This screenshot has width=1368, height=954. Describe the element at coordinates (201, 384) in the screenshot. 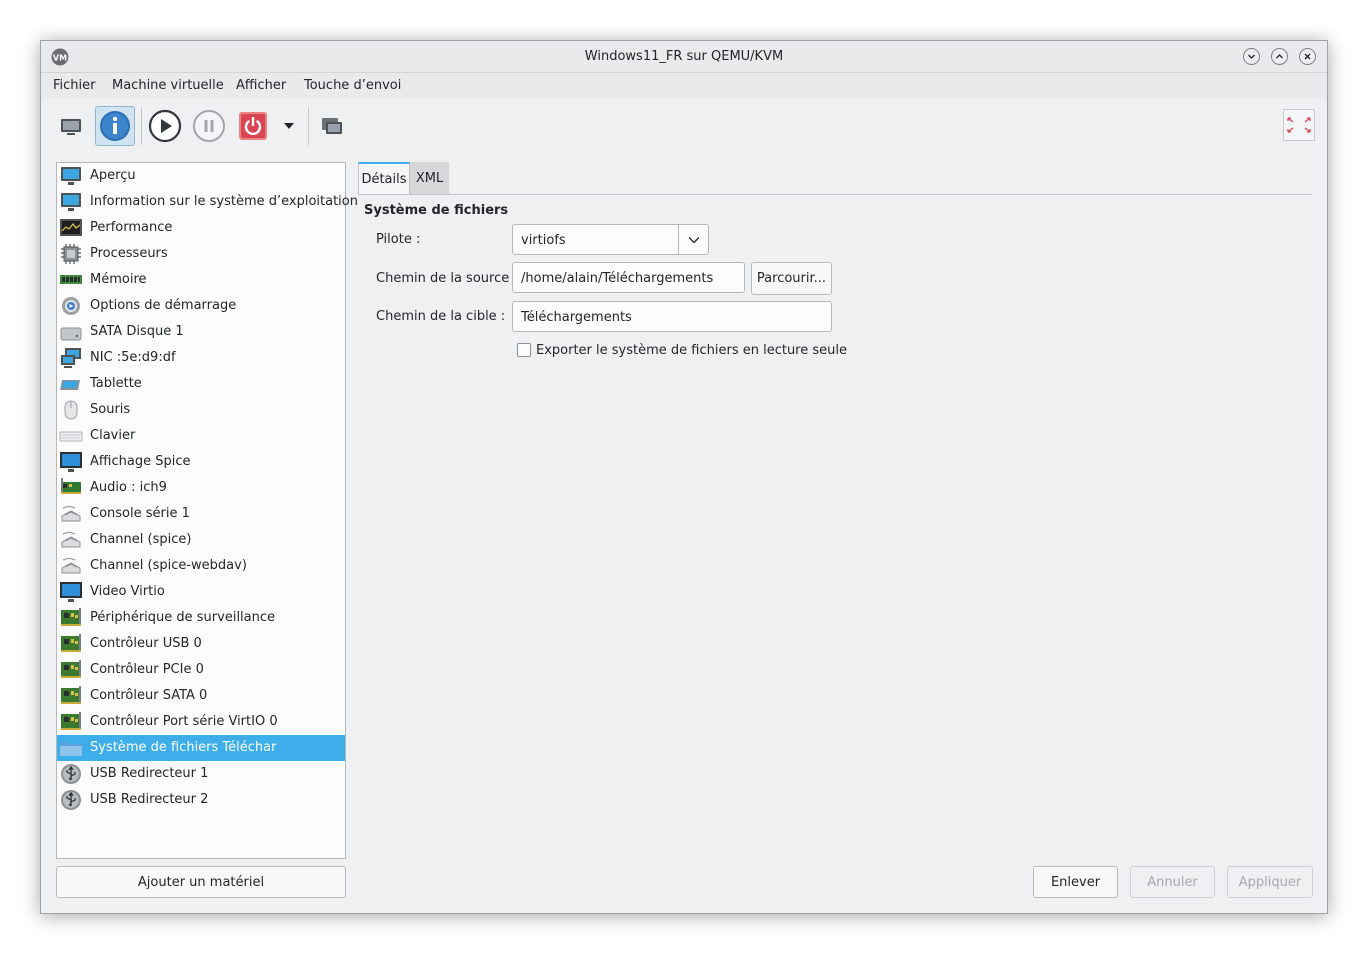

I see `hardware-list-item: Tablette` at that location.